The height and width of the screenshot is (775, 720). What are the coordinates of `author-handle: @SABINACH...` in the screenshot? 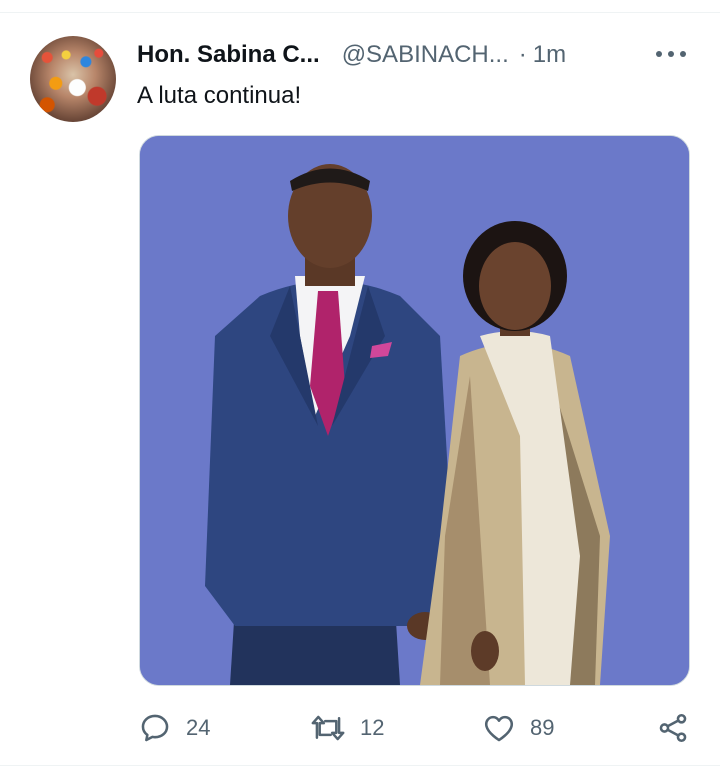 It's located at (425, 55).